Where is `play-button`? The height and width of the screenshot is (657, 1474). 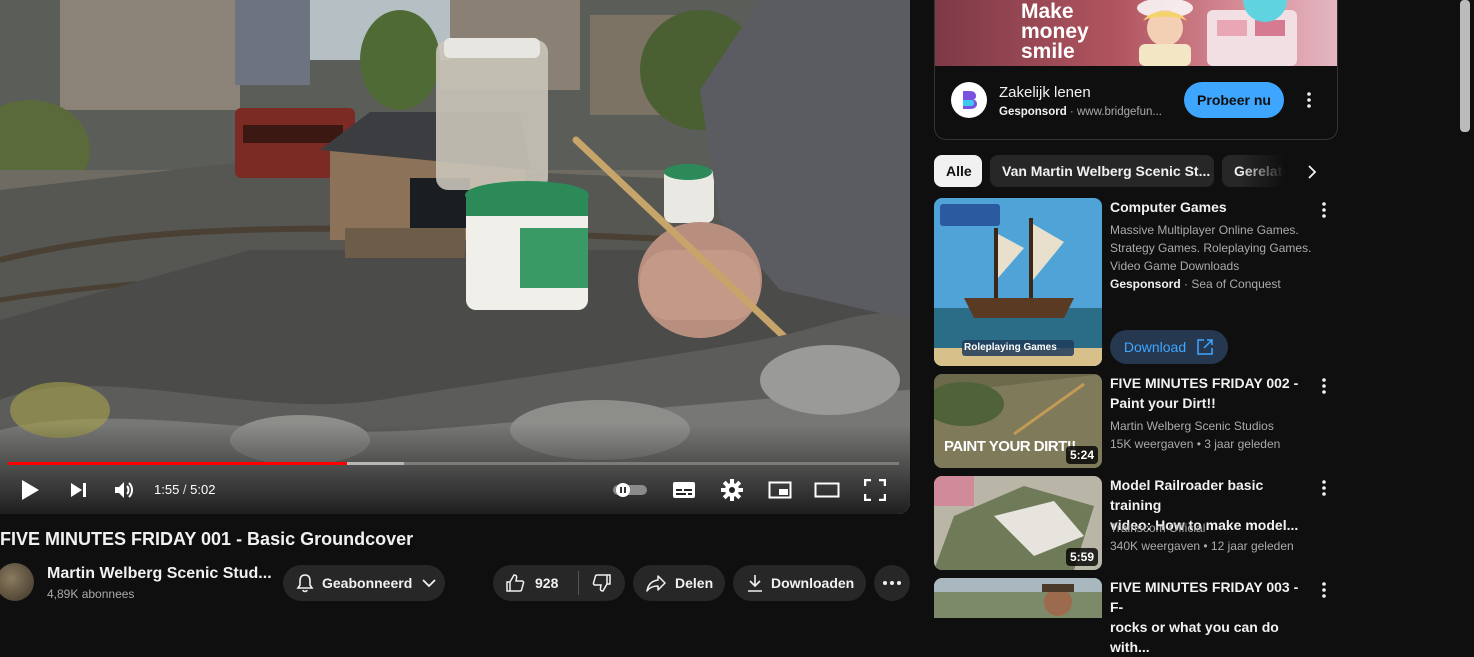
play-button is located at coordinates (30, 490).